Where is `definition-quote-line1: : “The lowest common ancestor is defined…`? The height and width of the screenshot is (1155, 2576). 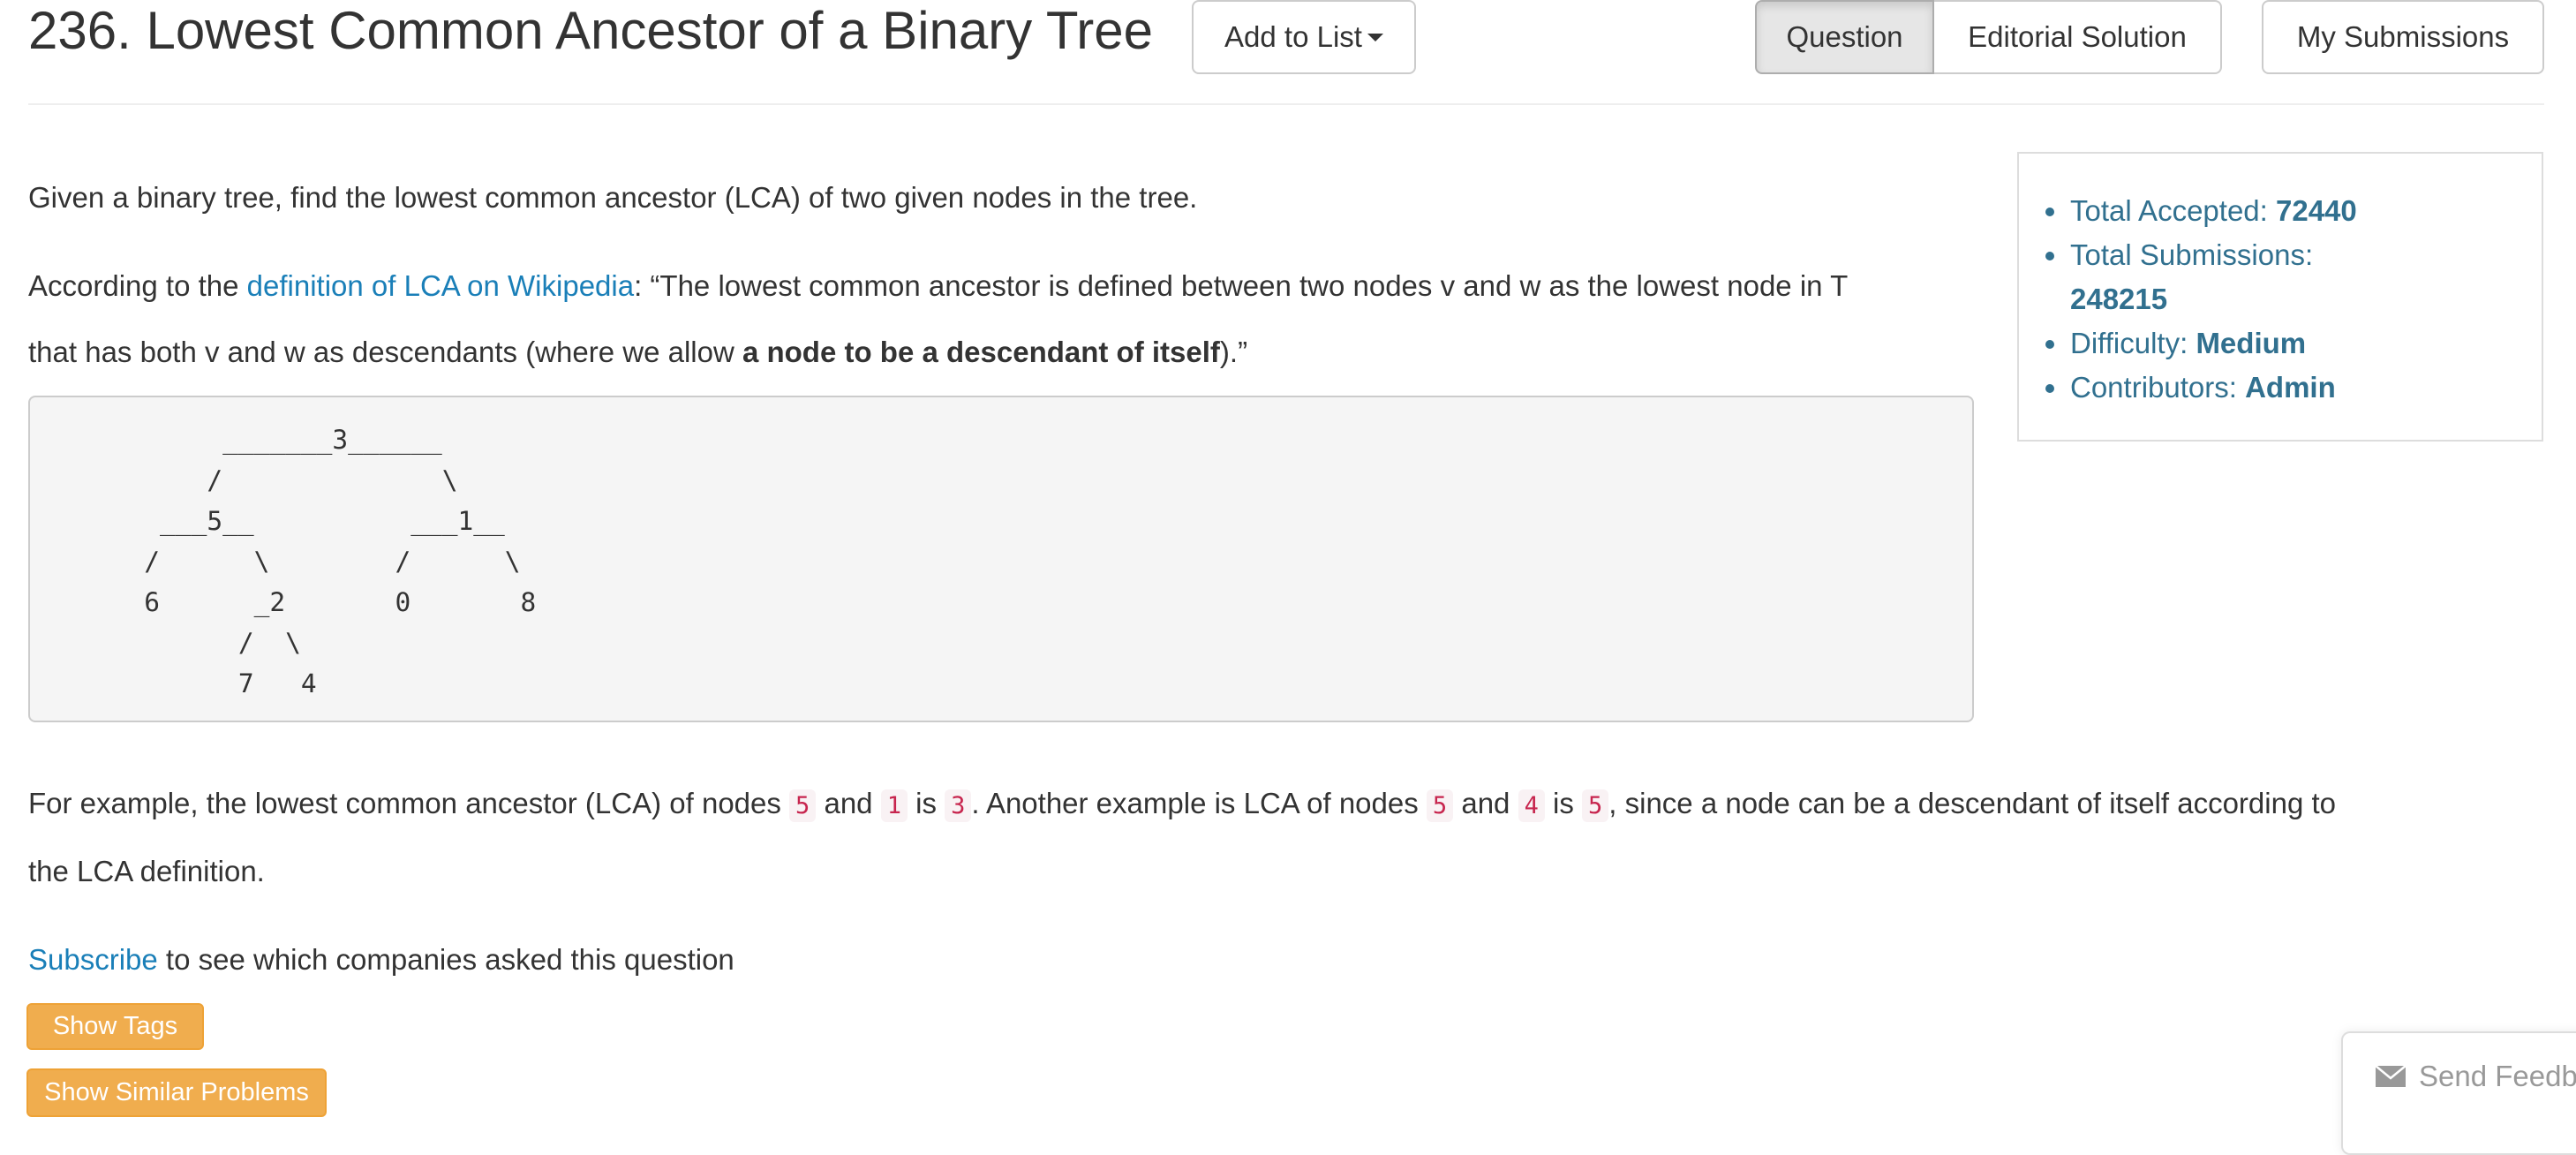
definition-quote-line1: : “The lowest common ancestor is defined… is located at coordinates (1242, 285).